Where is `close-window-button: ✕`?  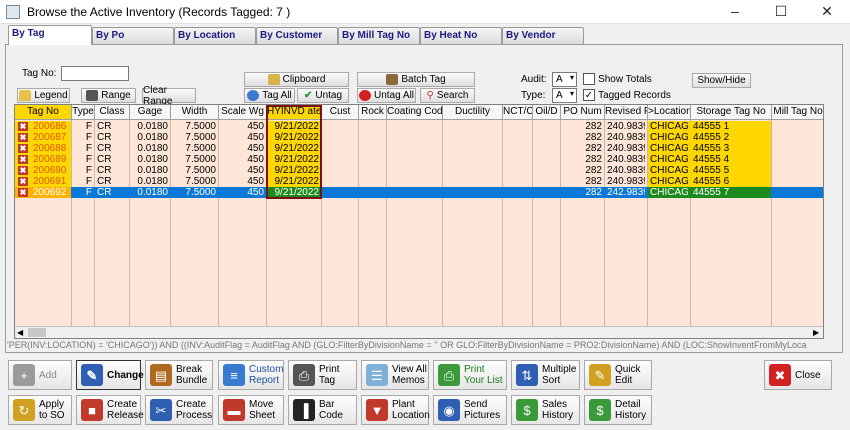
close-window-button: ✕ is located at coordinates (827, 12).